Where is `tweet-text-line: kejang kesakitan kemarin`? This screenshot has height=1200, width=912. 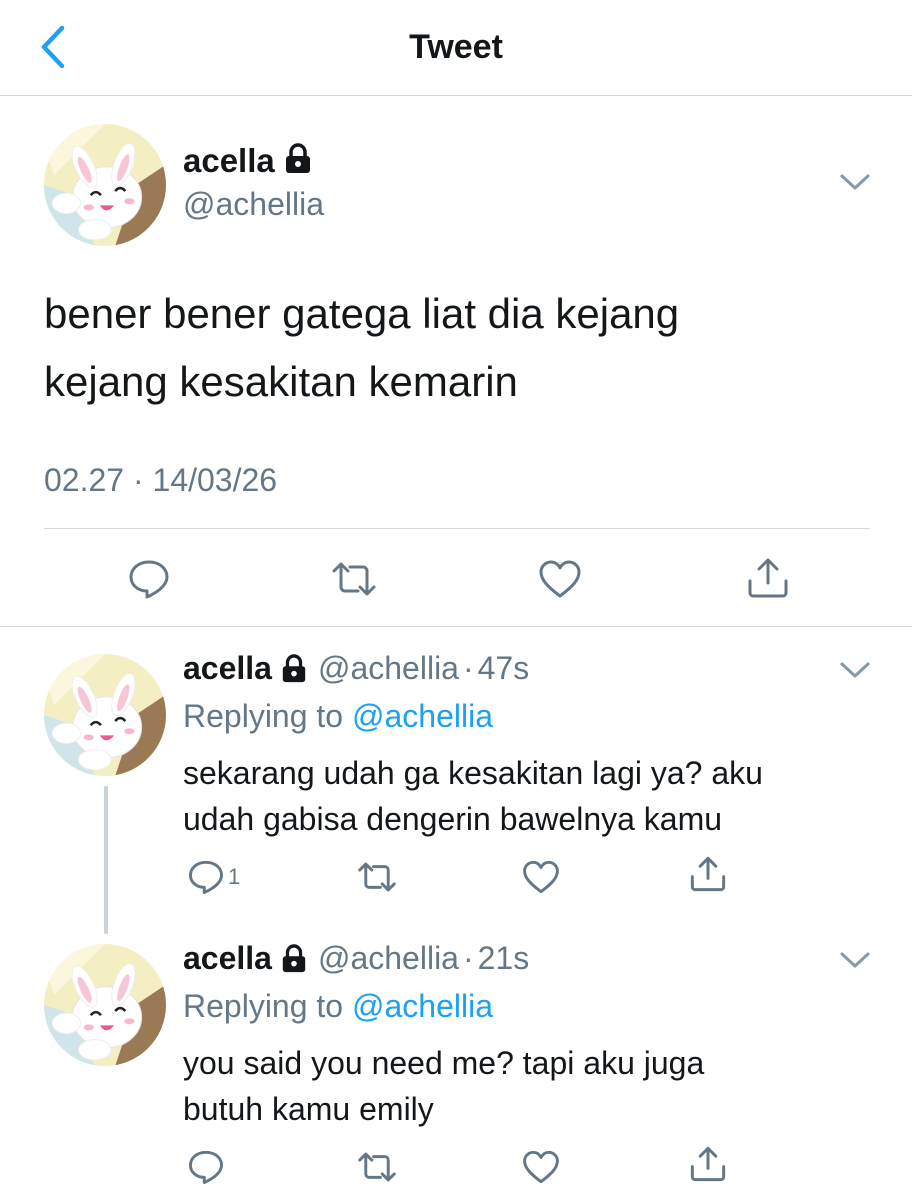 tweet-text-line: kejang kesakitan kemarin is located at coordinates (281, 381).